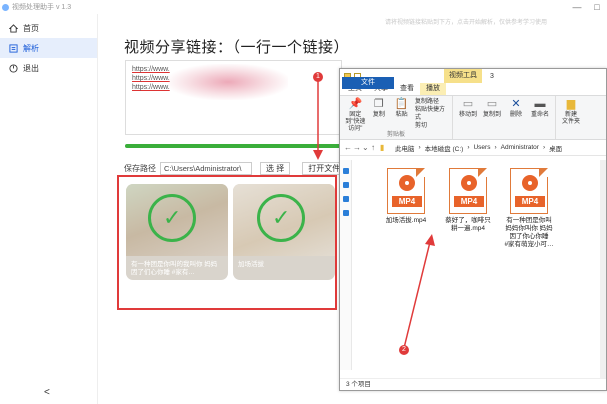 The width and height of the screenshot is (607, 404). What do you see at coordinates (555, 148) in the screenshot?
I see `breadcrumb-item: 桌面` at bounding box center [555, 148].